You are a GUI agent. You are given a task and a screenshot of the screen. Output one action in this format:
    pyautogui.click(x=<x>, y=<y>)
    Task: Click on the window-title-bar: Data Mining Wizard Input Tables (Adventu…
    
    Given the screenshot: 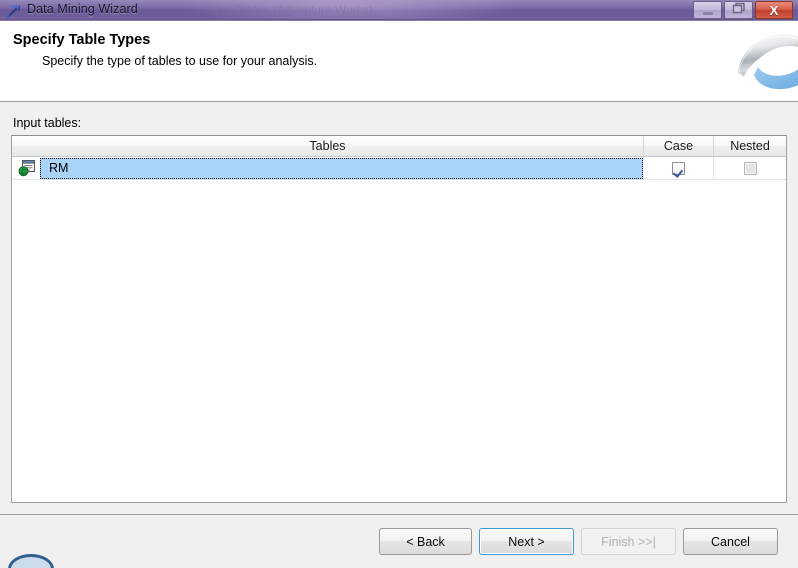 What is the action you would take?
    pyautogui.click(x=399, y=10)
    